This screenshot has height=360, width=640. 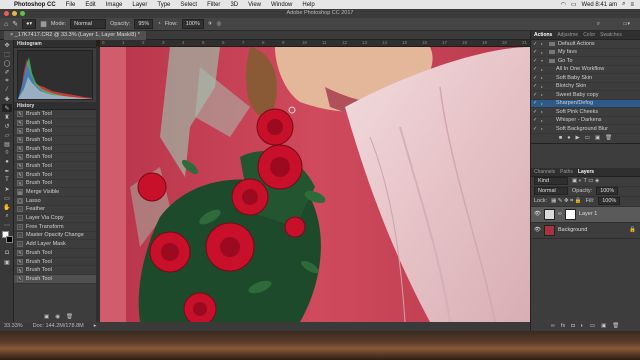 I want to click on tab-actions: Actions, so click(x=543, y=35).